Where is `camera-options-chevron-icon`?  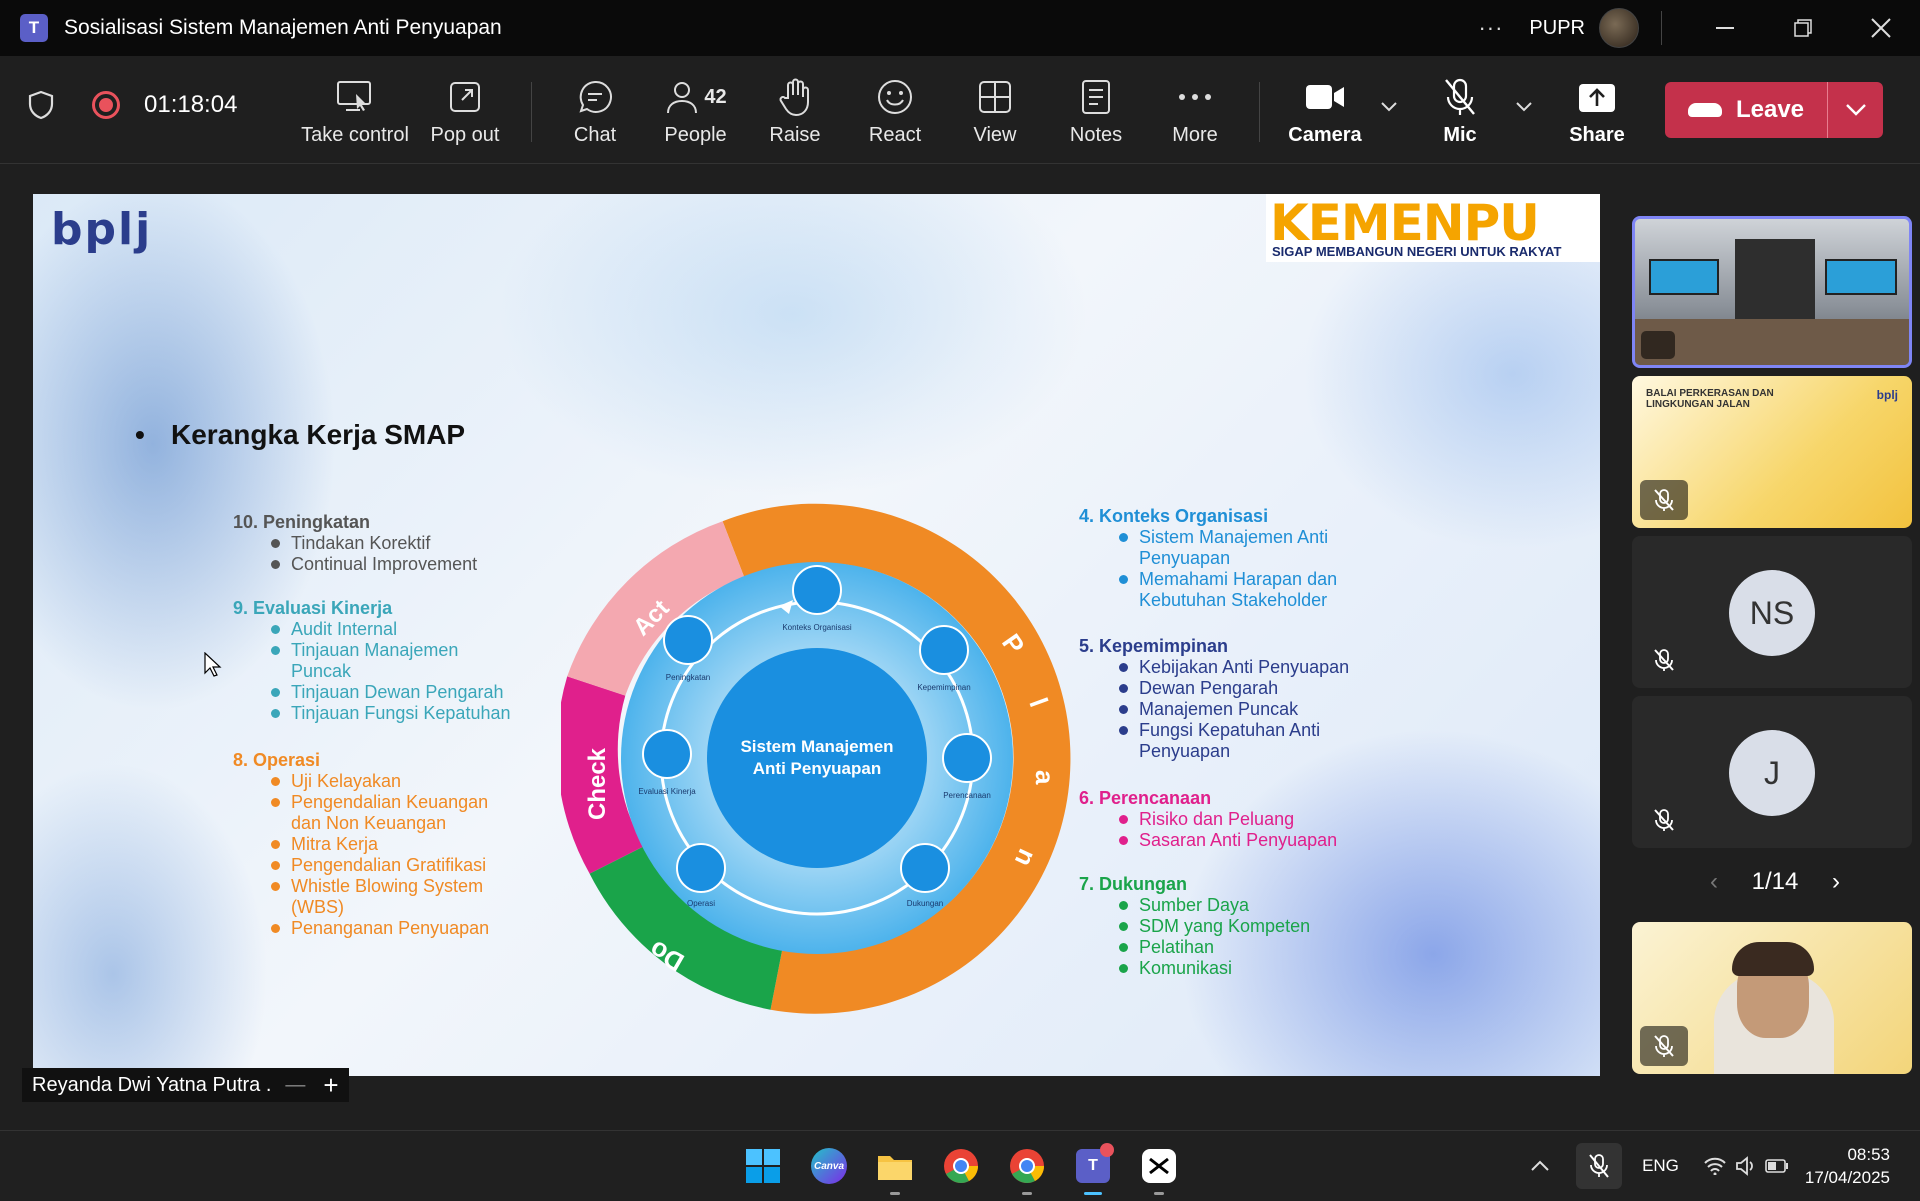 camera-options-chevron-icon is located at coordinates (1389, 109).